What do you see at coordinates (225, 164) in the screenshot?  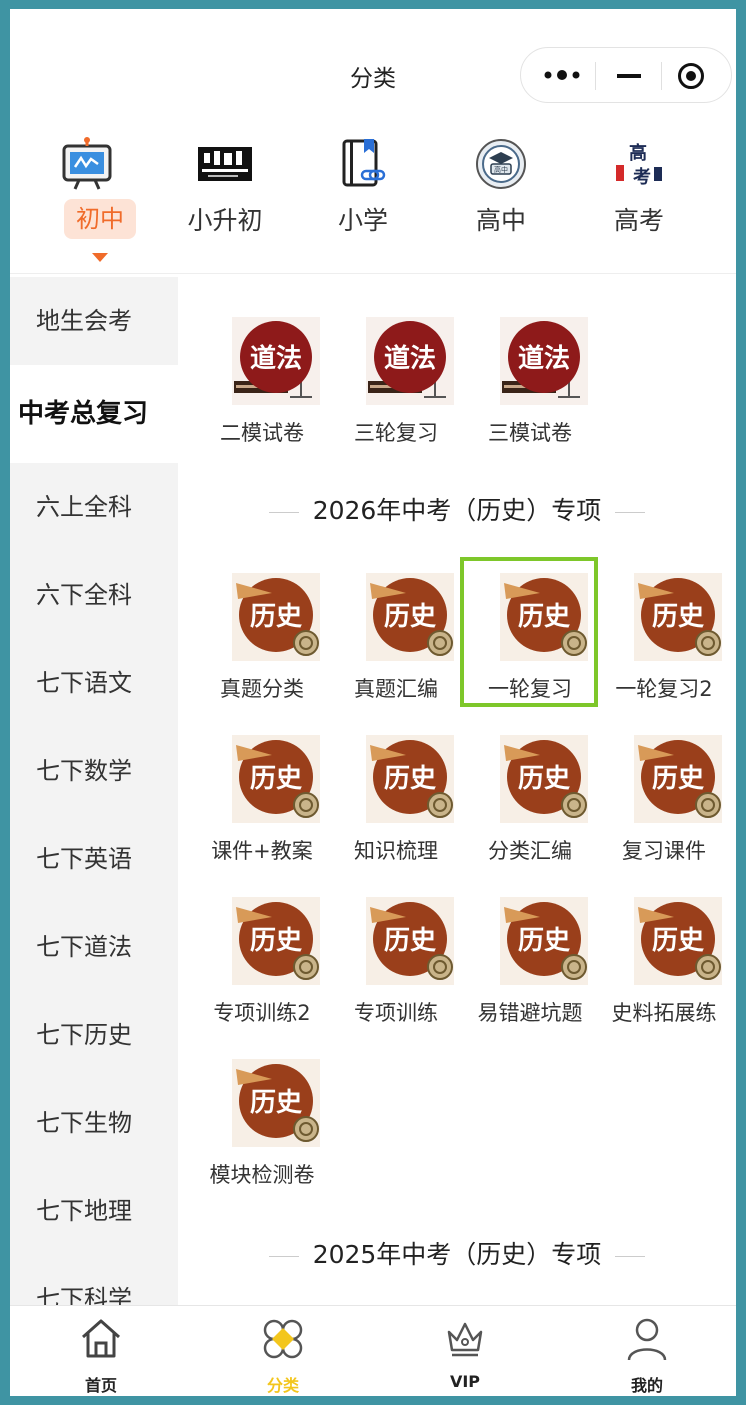 I see `classroom-icon` at bounding box center [225, 164].